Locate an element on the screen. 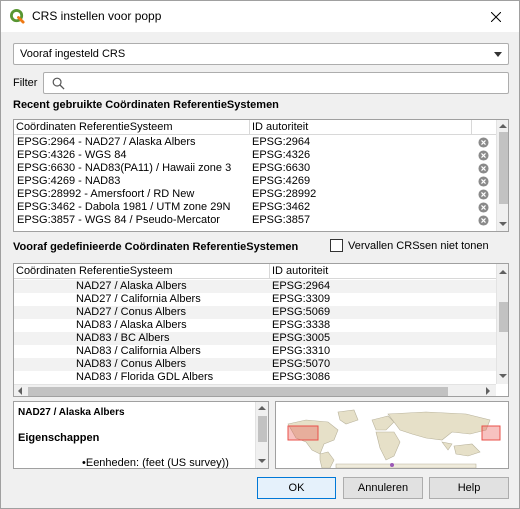 The height and width of the screenshot is (509, 520). predefined-vertical-scrollbar is located at coordinates (502, 324).